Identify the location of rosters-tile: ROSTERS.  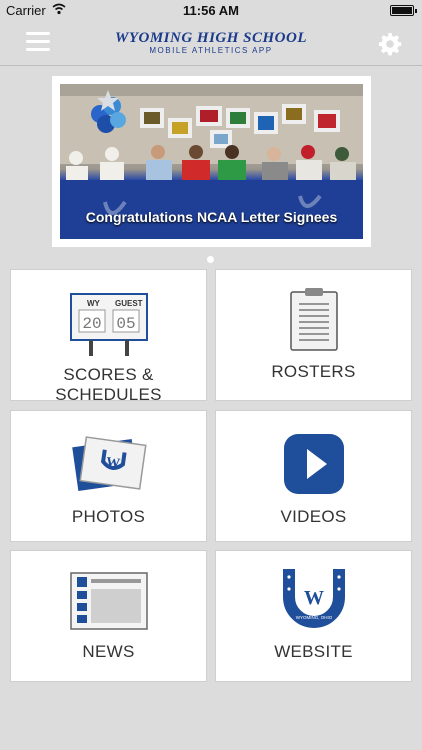
(313, 335).